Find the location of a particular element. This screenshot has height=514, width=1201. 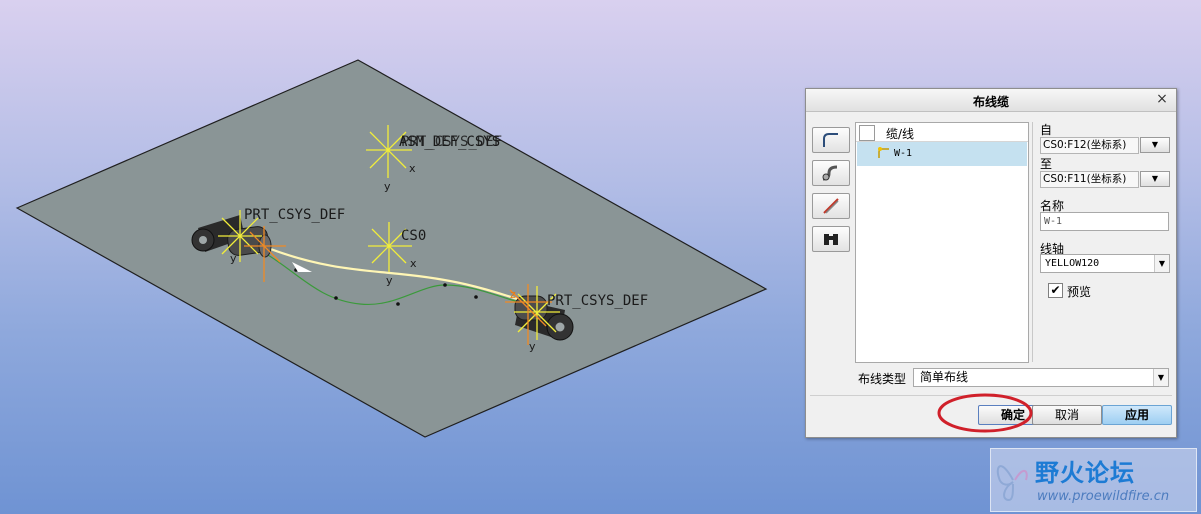

label-top-csys-overlap: PRT_CSYS_DEF is located at coordinates (451, 142).